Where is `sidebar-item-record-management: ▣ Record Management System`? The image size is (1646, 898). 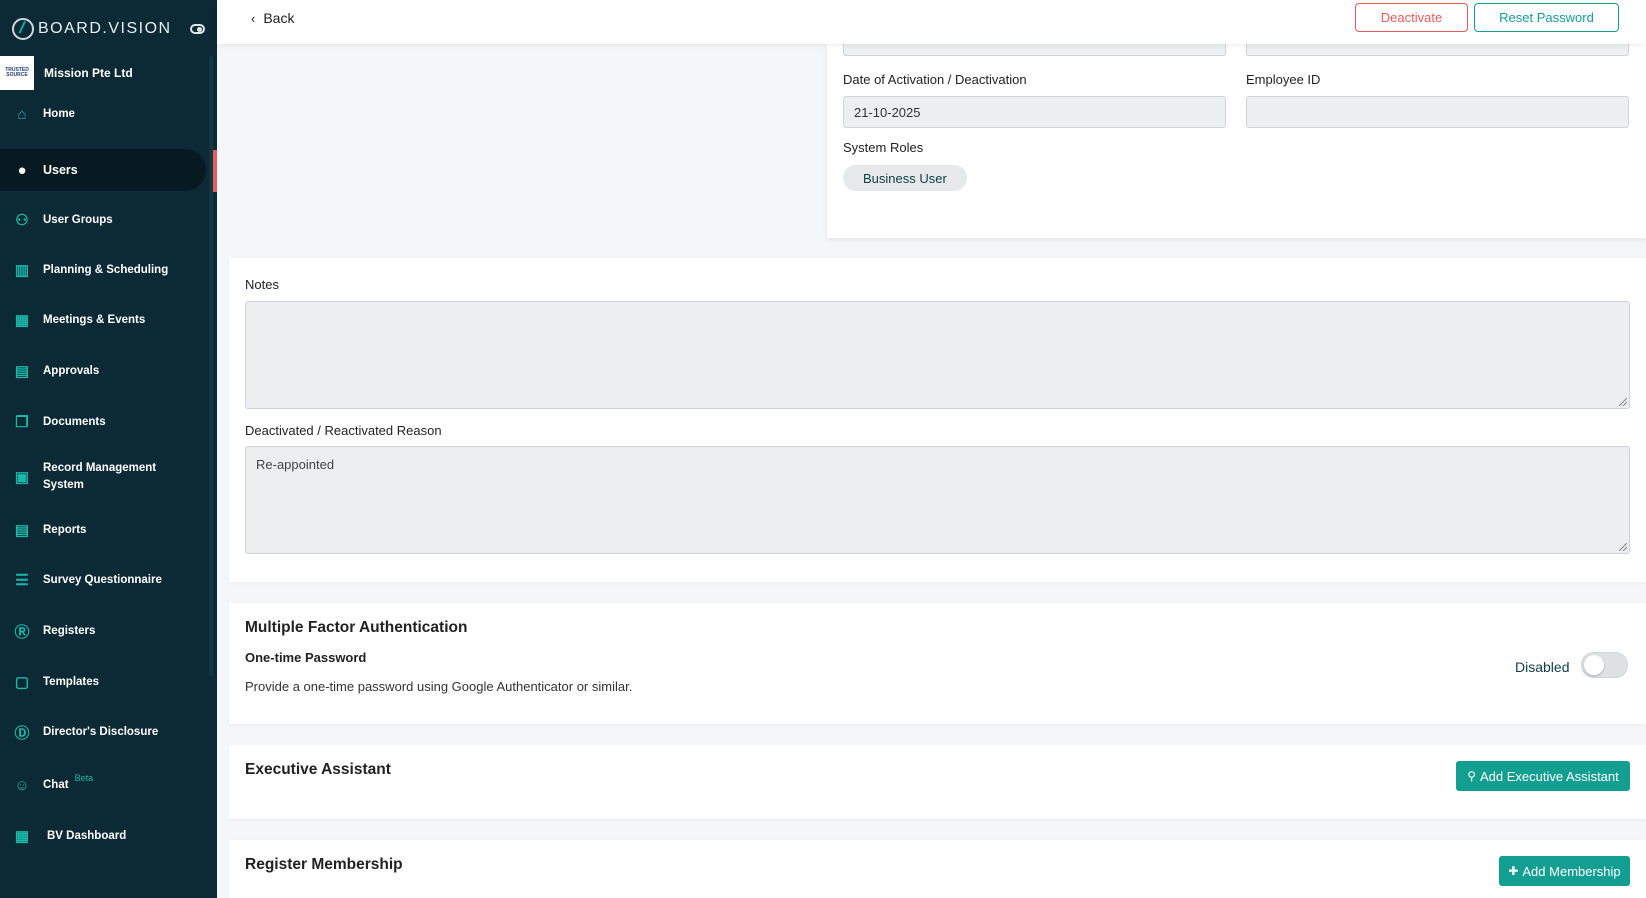 sidebar-item-record-management: ▣ Record Management System is located at coordinates (103, 477).